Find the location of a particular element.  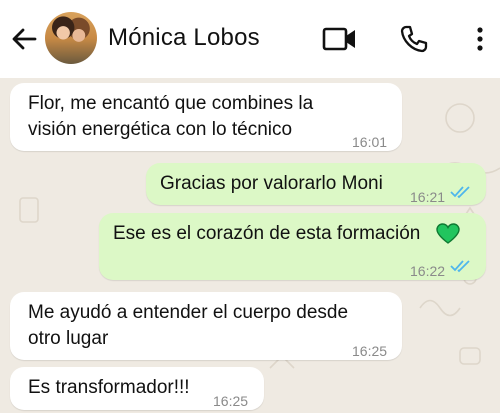

message-text-line: Flor, me encantó que combines la is located at coordinates (171, 103).